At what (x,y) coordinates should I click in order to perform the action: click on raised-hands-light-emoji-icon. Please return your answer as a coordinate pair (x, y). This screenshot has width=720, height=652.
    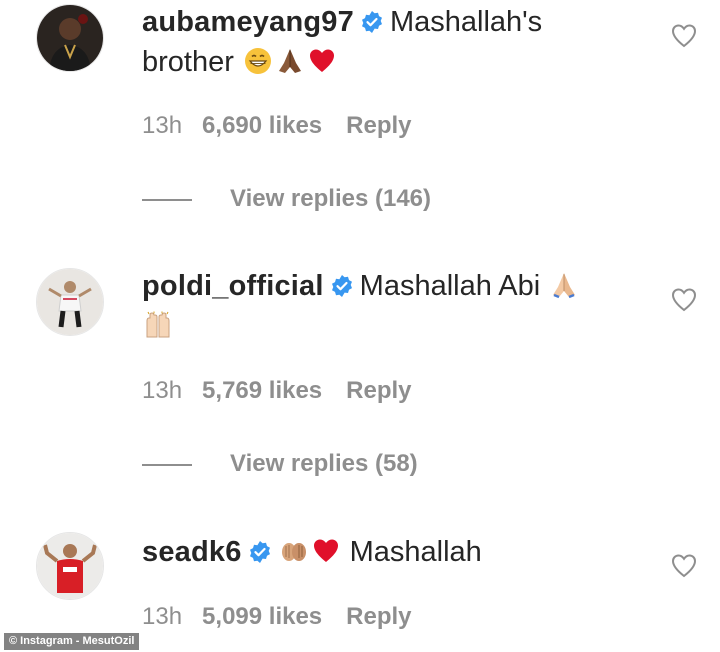
    Looking at the image, I should click on (158, 324).